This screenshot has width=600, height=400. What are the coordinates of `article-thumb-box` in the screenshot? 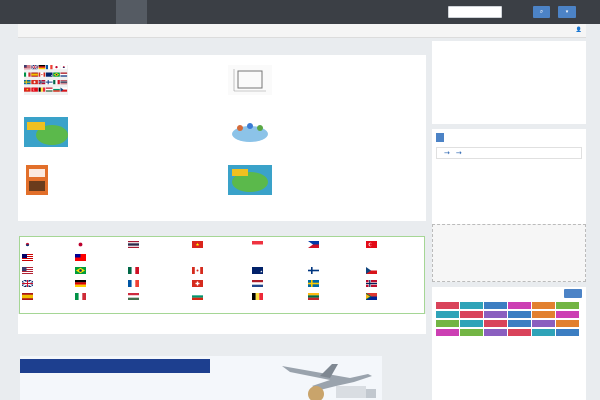 It's located at (250, 80).